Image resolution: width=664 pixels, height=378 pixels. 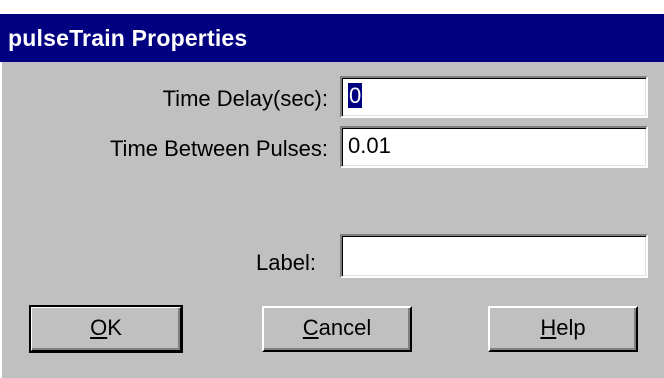 I want to click on help-button: Help, so click(x=563, y=329).